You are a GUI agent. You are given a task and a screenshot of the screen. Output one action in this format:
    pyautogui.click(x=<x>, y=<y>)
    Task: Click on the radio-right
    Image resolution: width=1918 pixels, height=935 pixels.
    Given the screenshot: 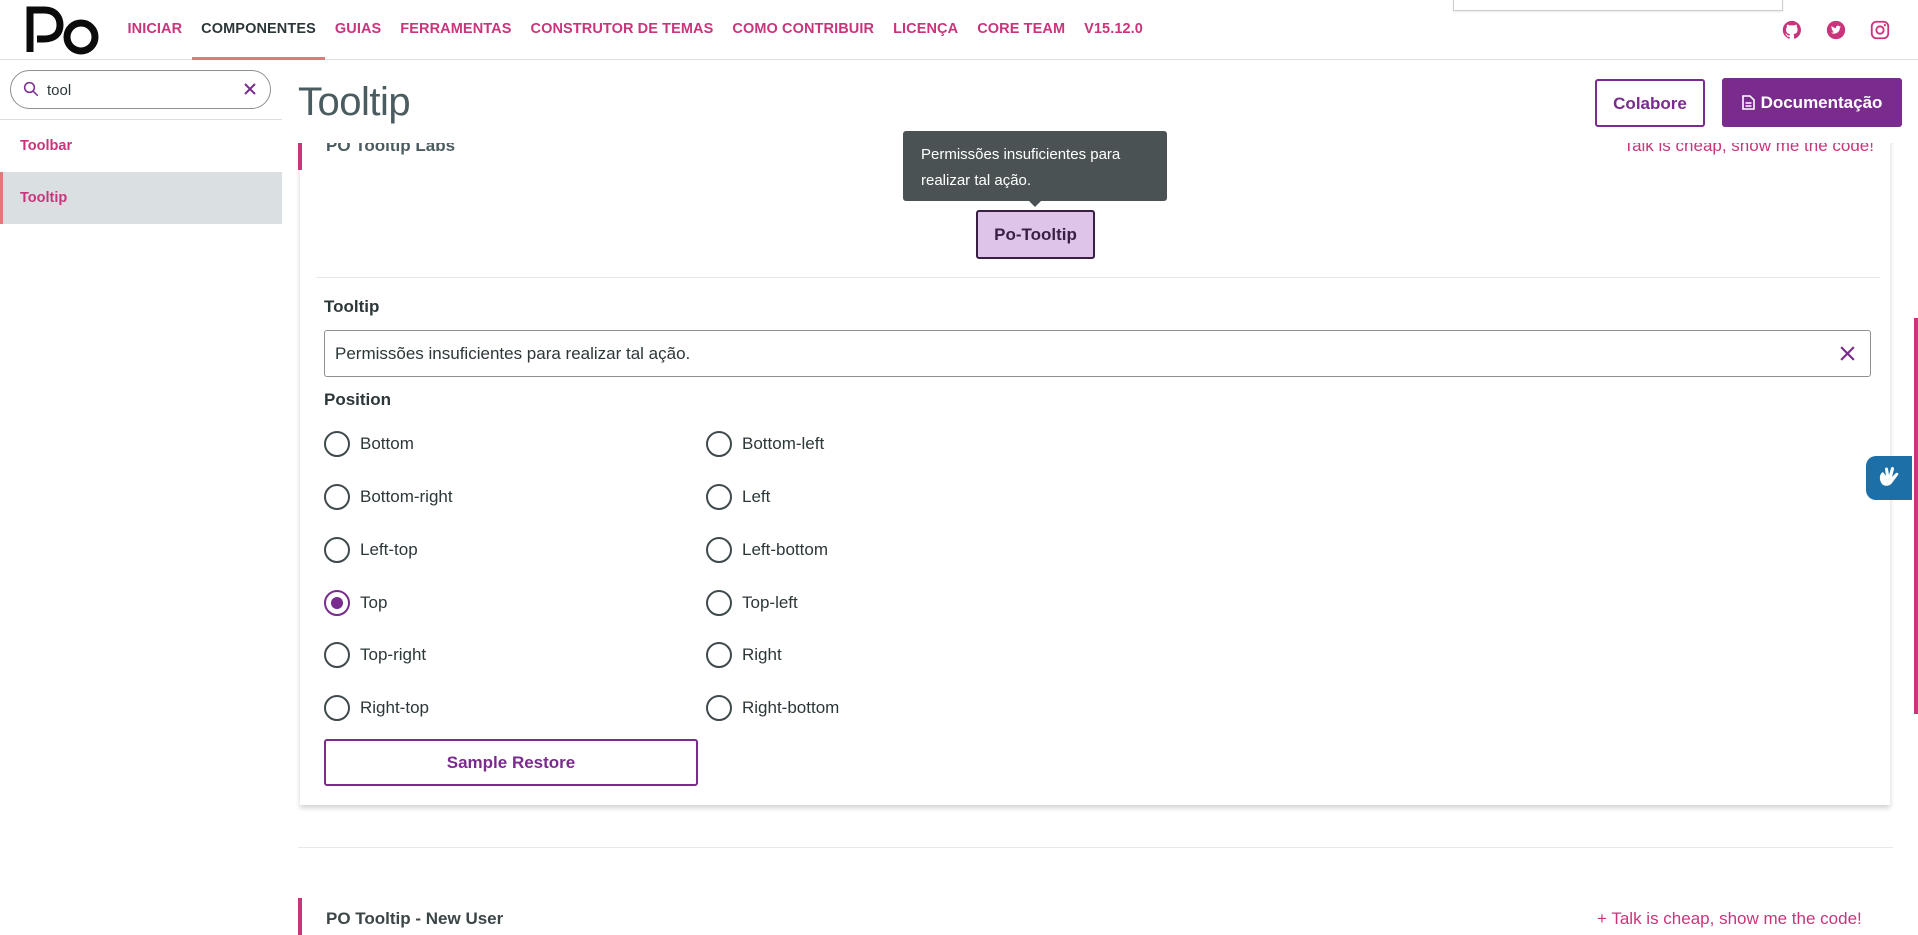 What is the action you would take?
    pyautogui.click(x=719, y=655)
    